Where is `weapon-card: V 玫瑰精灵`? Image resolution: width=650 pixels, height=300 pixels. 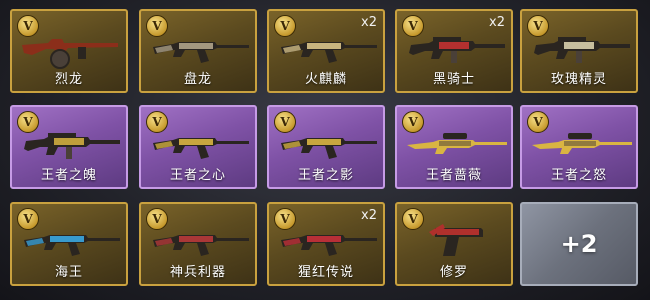
weapon-card: V 玫瑰精灵 is located at coordinates (579, 51).